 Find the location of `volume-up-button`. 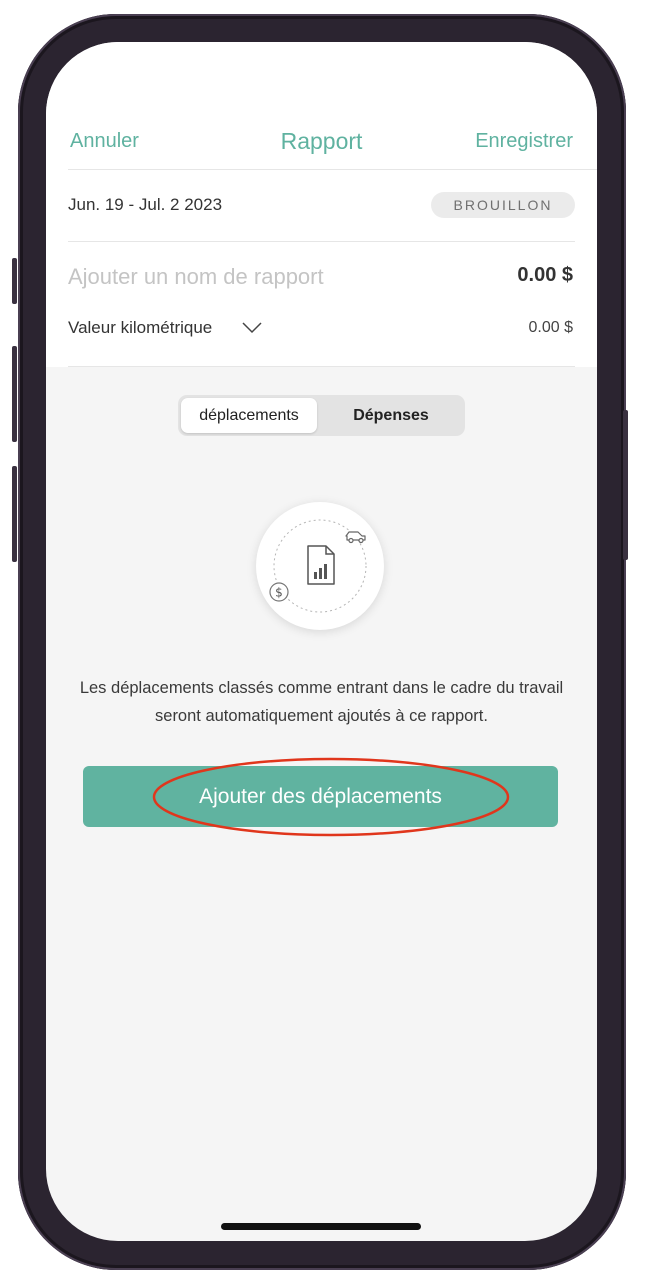

volume-up-button is located at coordinates (14, 394).